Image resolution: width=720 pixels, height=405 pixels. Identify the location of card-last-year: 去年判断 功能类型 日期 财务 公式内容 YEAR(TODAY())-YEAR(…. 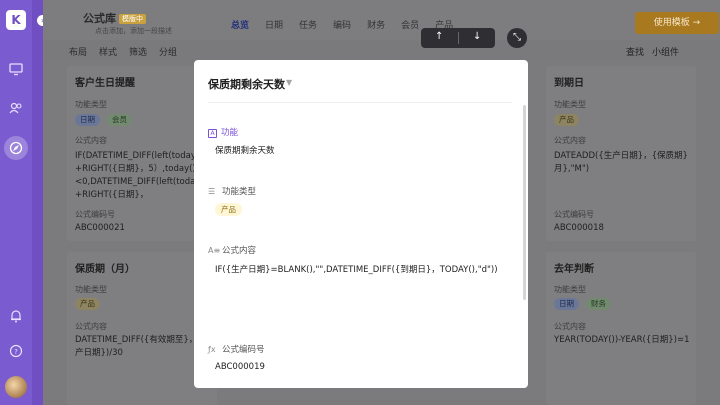
(621, 328).